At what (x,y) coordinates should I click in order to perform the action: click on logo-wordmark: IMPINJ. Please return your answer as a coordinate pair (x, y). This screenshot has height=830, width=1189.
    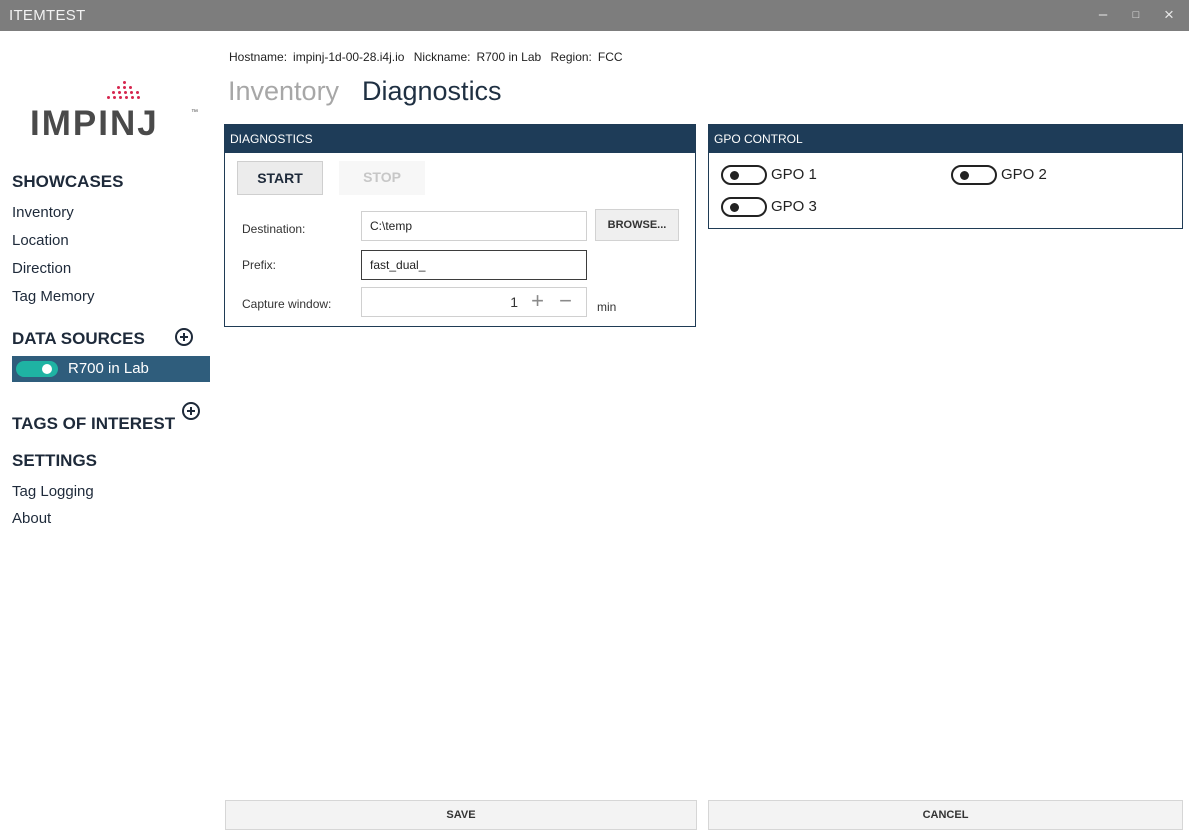
    Looking at the image, I should click on (94, 123).